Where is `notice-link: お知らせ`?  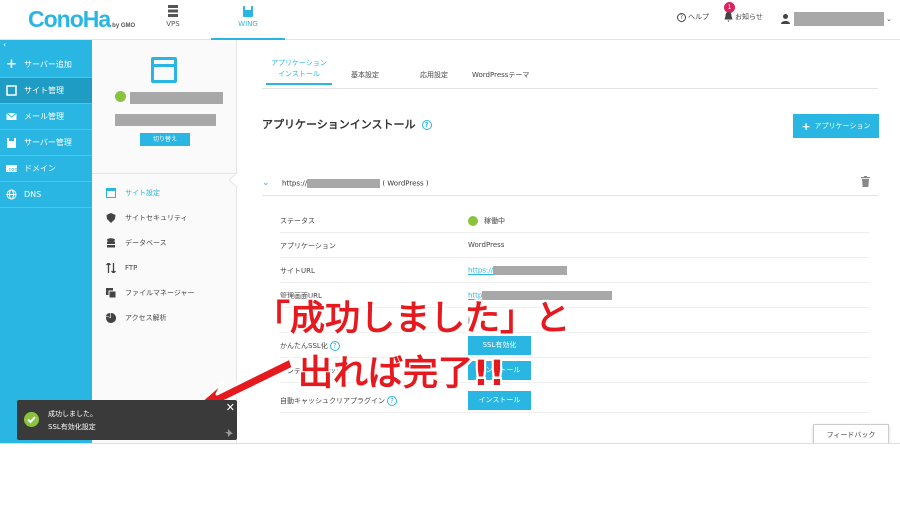 notice-link: お知らせ is located at coordinates (743, 17).